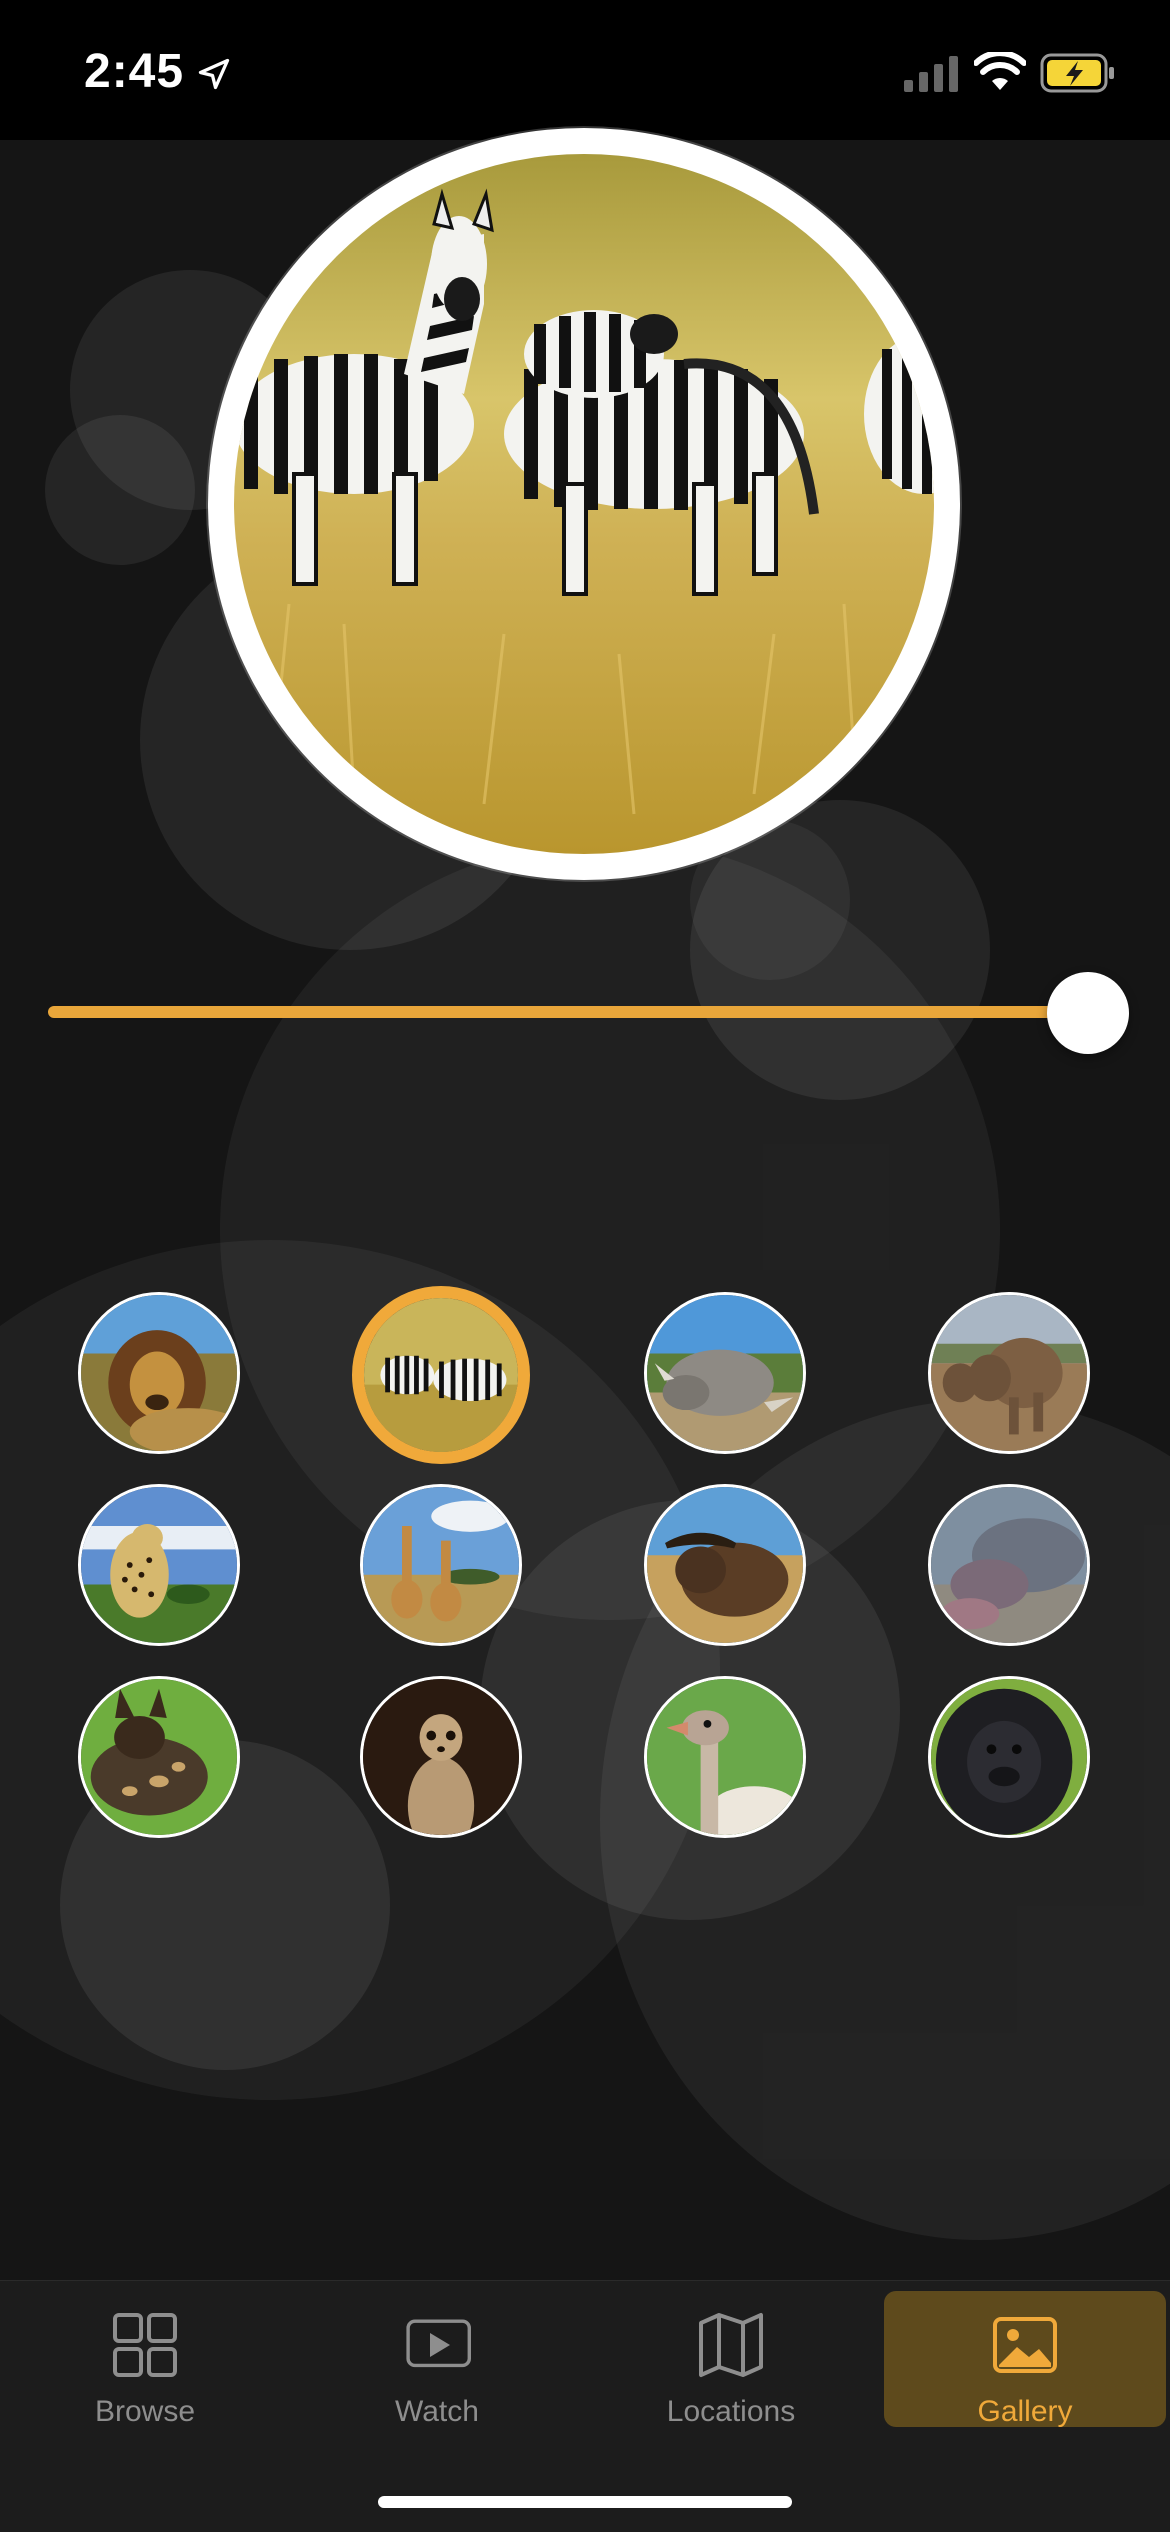 This screenshot has height=2532, width=1170. I want to click on location-arrow-icon, so click(214, 74).